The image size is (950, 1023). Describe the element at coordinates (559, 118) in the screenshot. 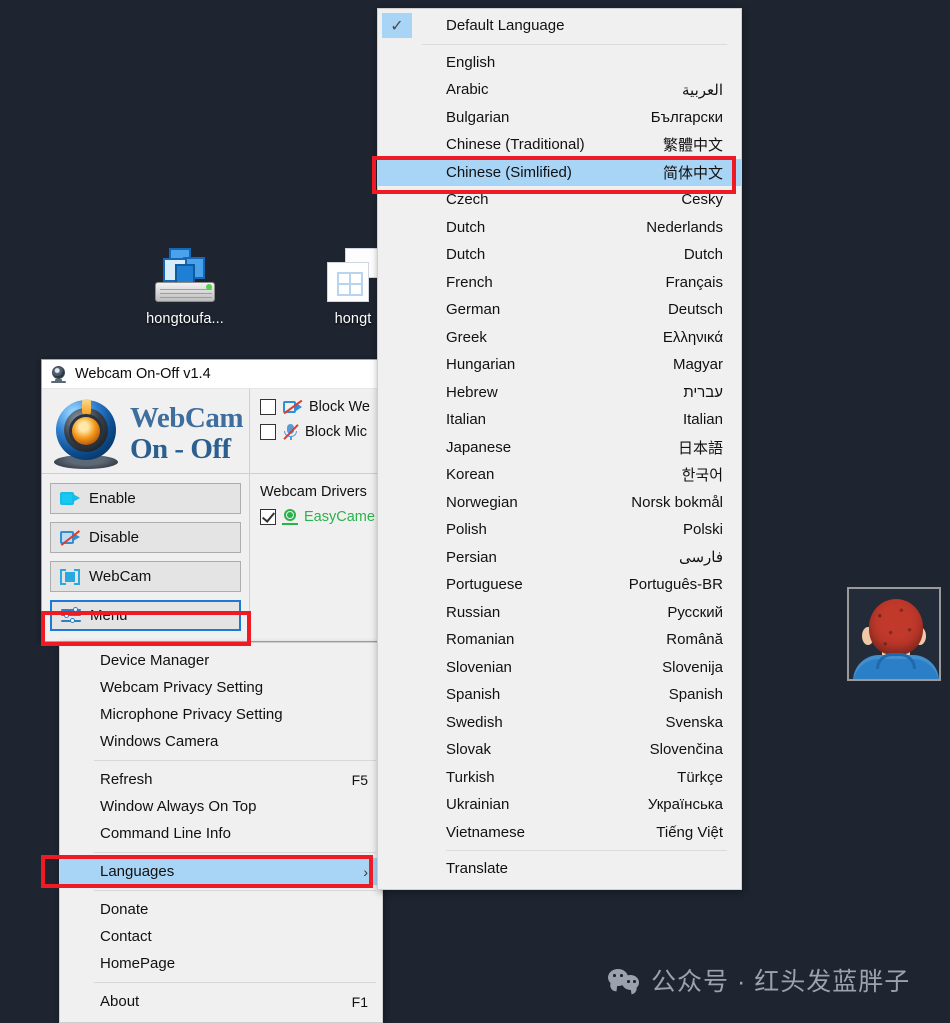

I see `language-item: Bulgarian Български` at that location.